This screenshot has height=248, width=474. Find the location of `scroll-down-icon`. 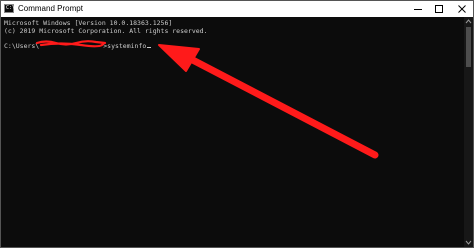

scroll-down-icon is located at coordinates (468, 242).